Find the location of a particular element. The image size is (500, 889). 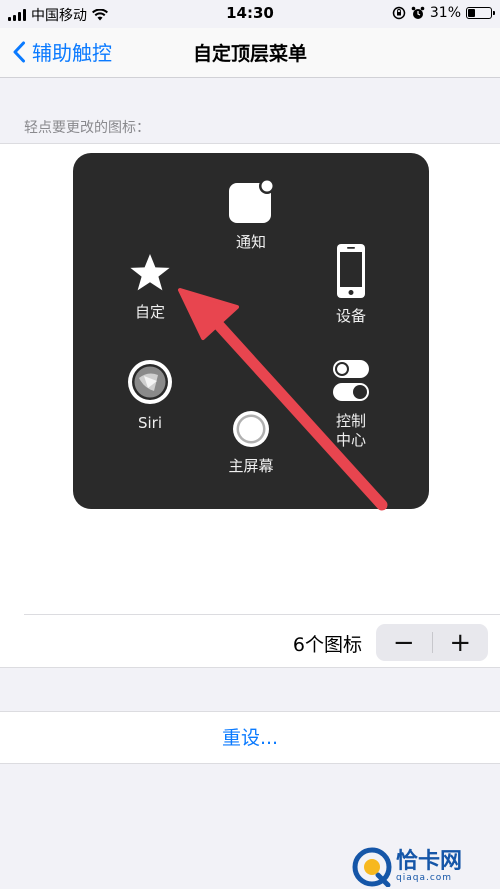

siri-icon is located at coordinates (150, 382).